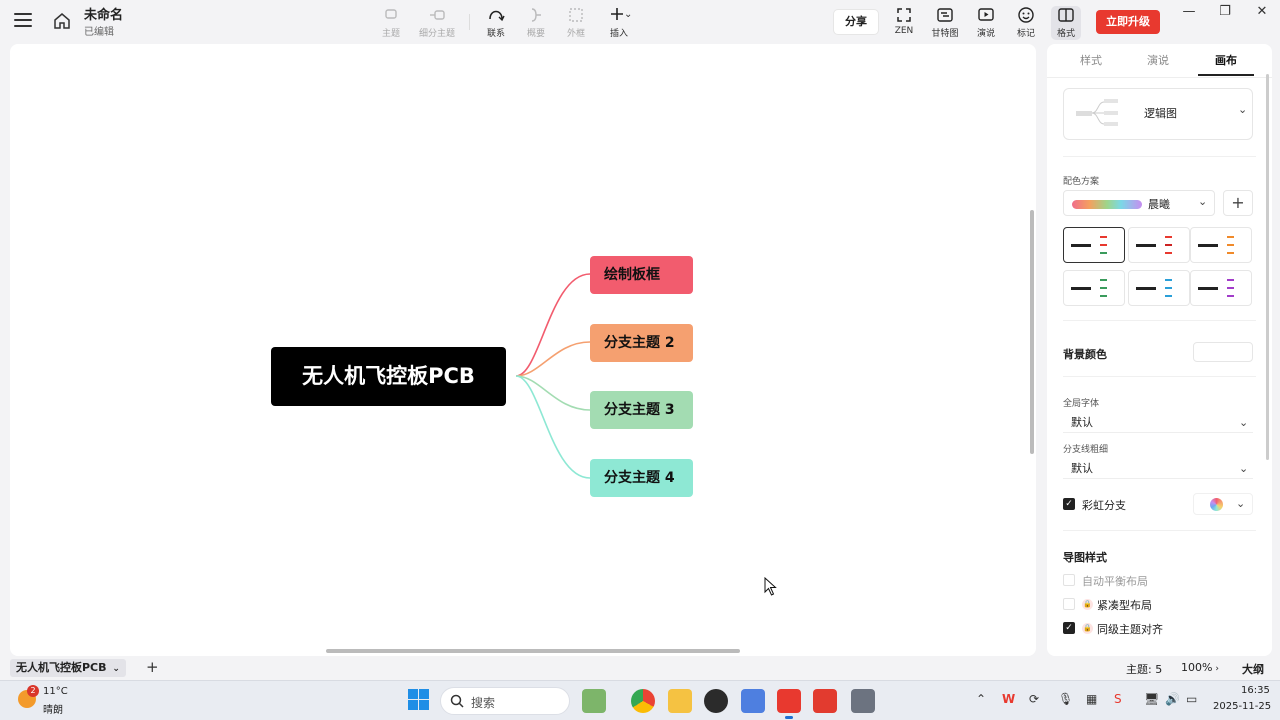 This screenshot has height=720, width=1280. Describe the element at coordinates (1008, 699) in the screenshot. I see `wps-tray-icon: W` at that location.